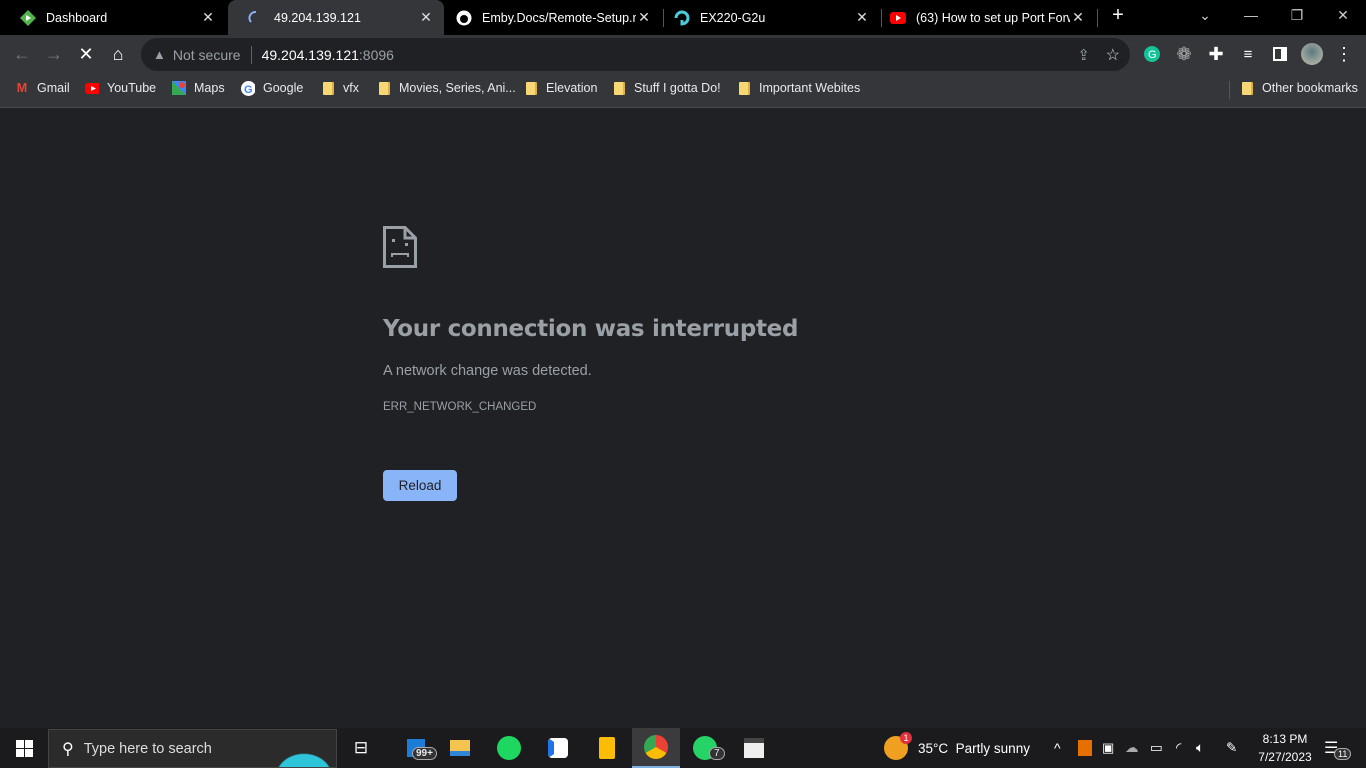 This screenshot has height=768, width=1366. What do you see at coordinates (1216, 54) in the screenshot?
I see `puzzle-extensions-icon: ✚` at bounding box center [1216, 54].